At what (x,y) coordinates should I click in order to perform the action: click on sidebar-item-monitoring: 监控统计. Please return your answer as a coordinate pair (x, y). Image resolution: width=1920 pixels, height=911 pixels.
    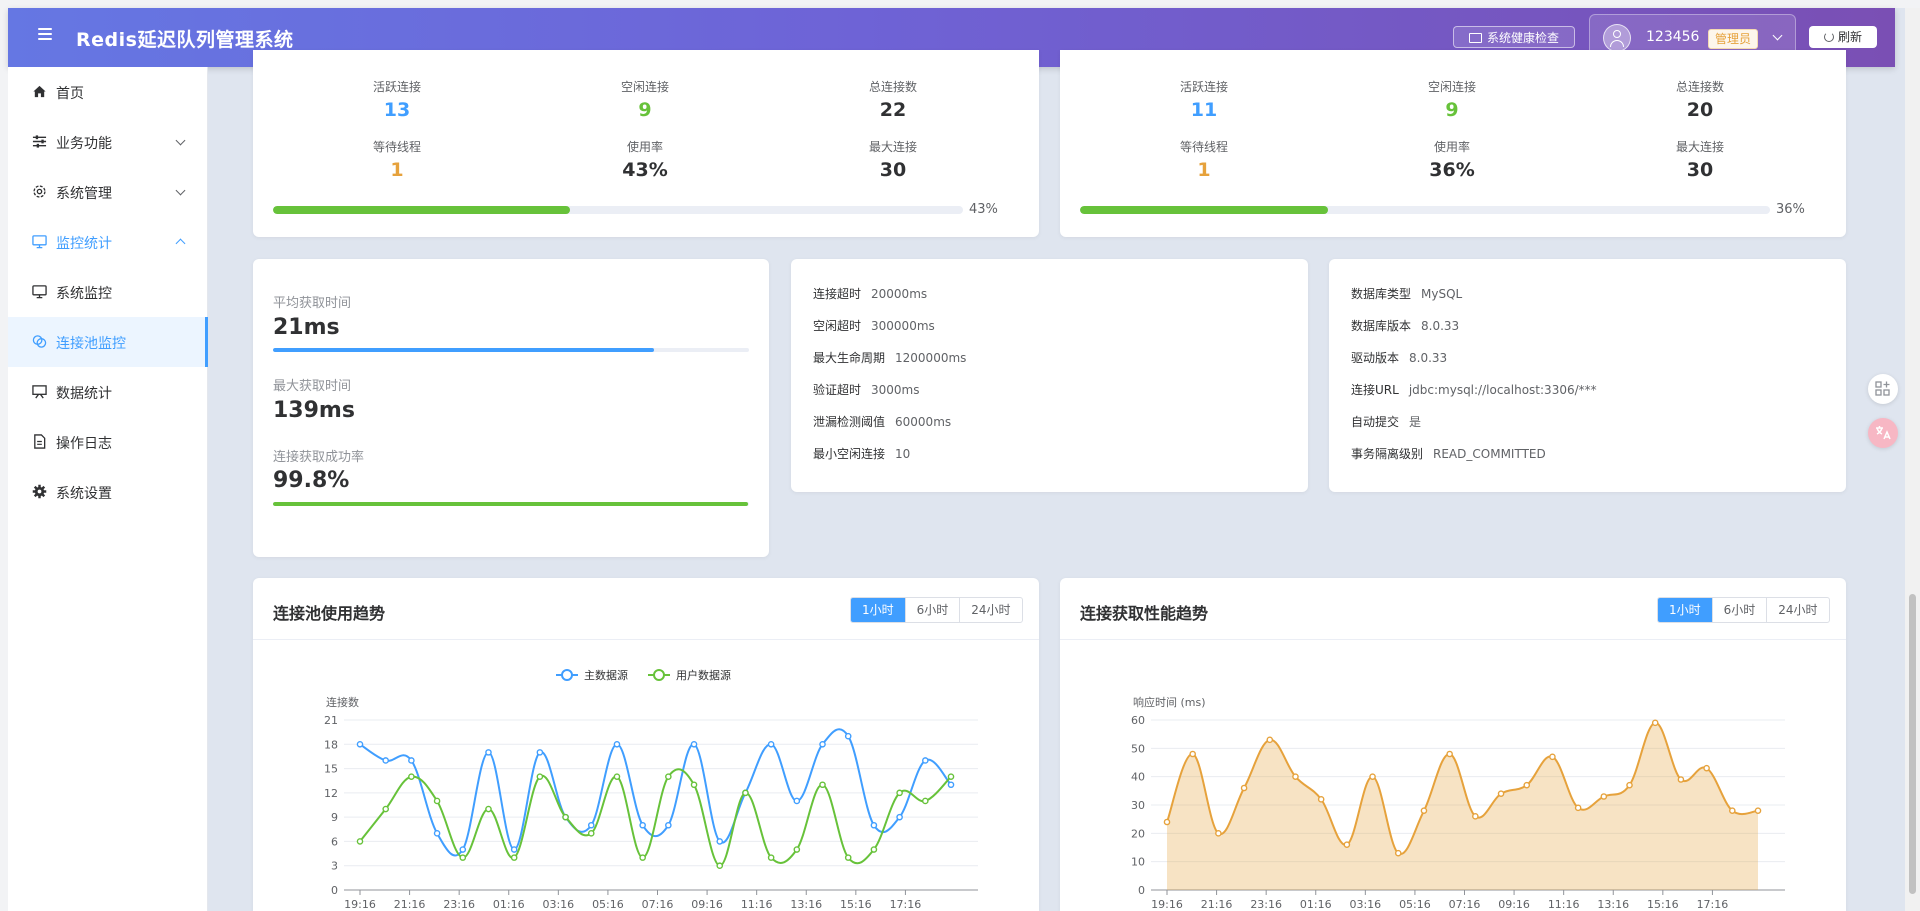
    Looking at the image, I should click on (107, 242).